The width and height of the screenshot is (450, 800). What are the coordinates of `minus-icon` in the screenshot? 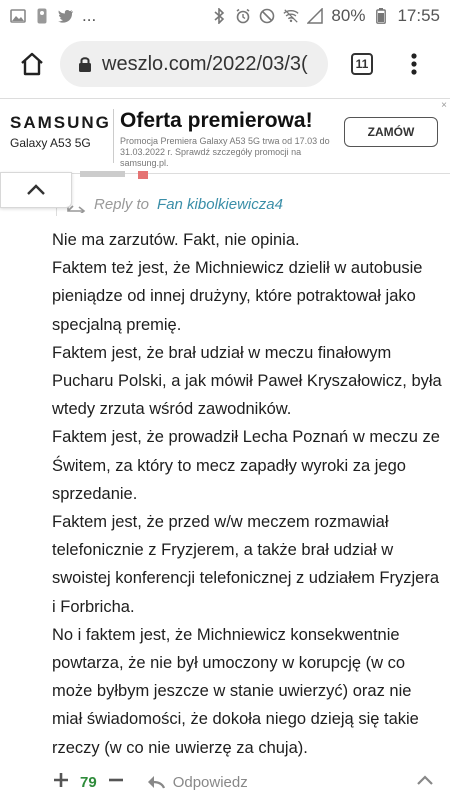 It's located at (115, 779).